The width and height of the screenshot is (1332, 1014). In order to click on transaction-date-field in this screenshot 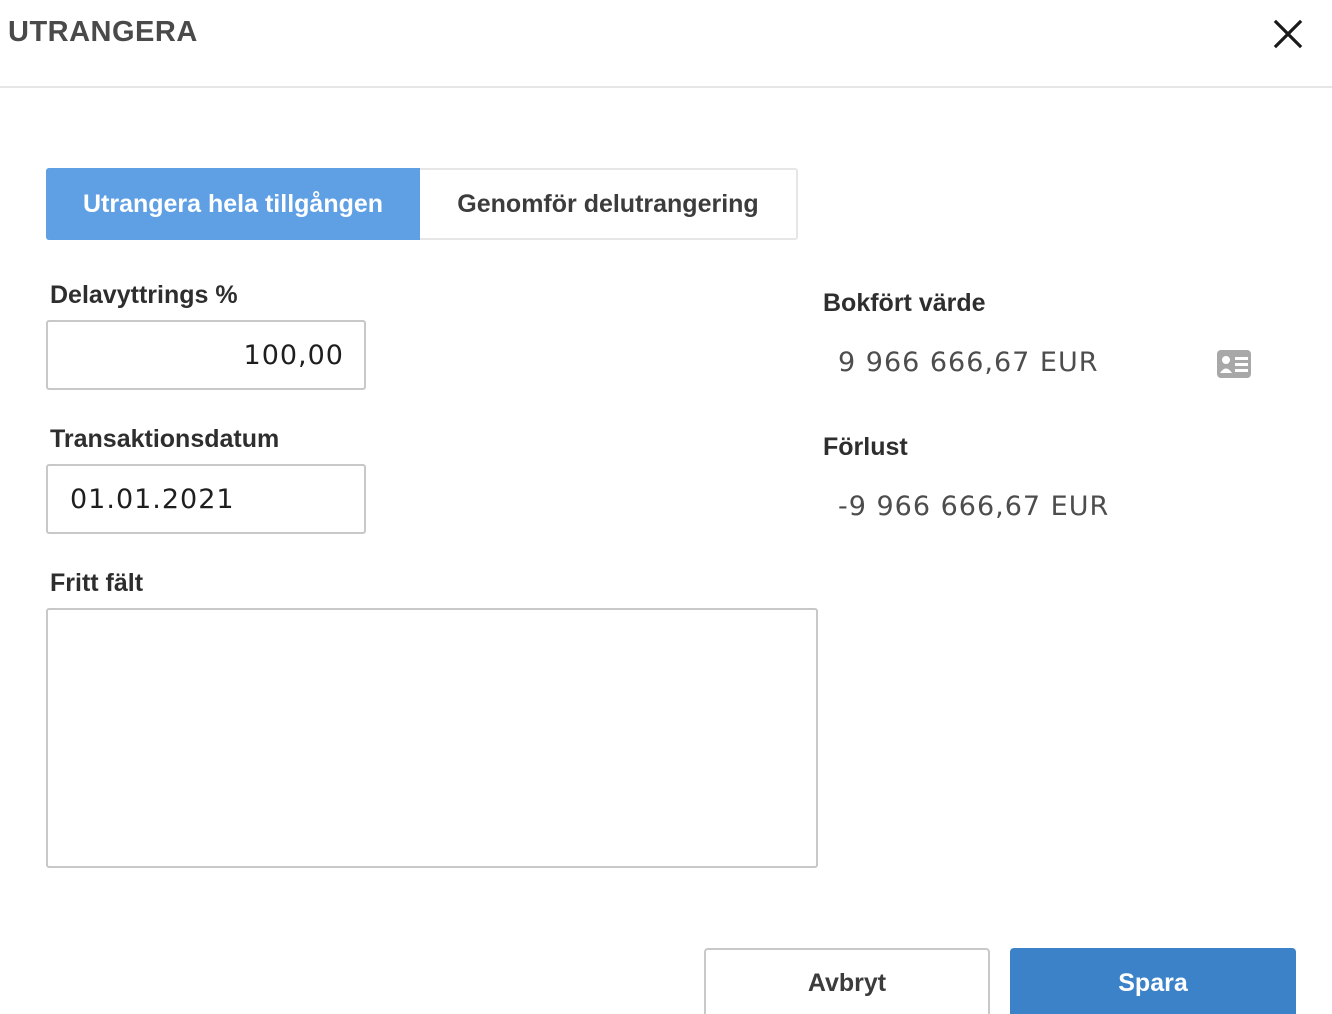, I will do `click(229, 499)`.